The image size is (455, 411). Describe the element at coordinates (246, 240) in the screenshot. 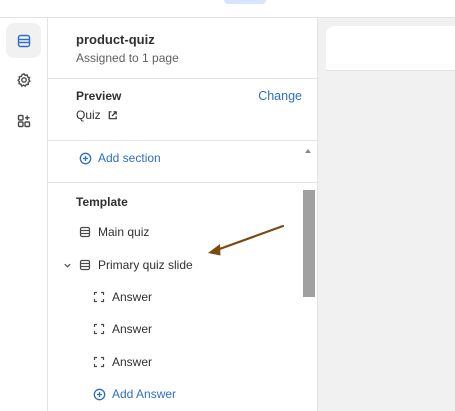

I see `annotation-arrow-icon` at that location.